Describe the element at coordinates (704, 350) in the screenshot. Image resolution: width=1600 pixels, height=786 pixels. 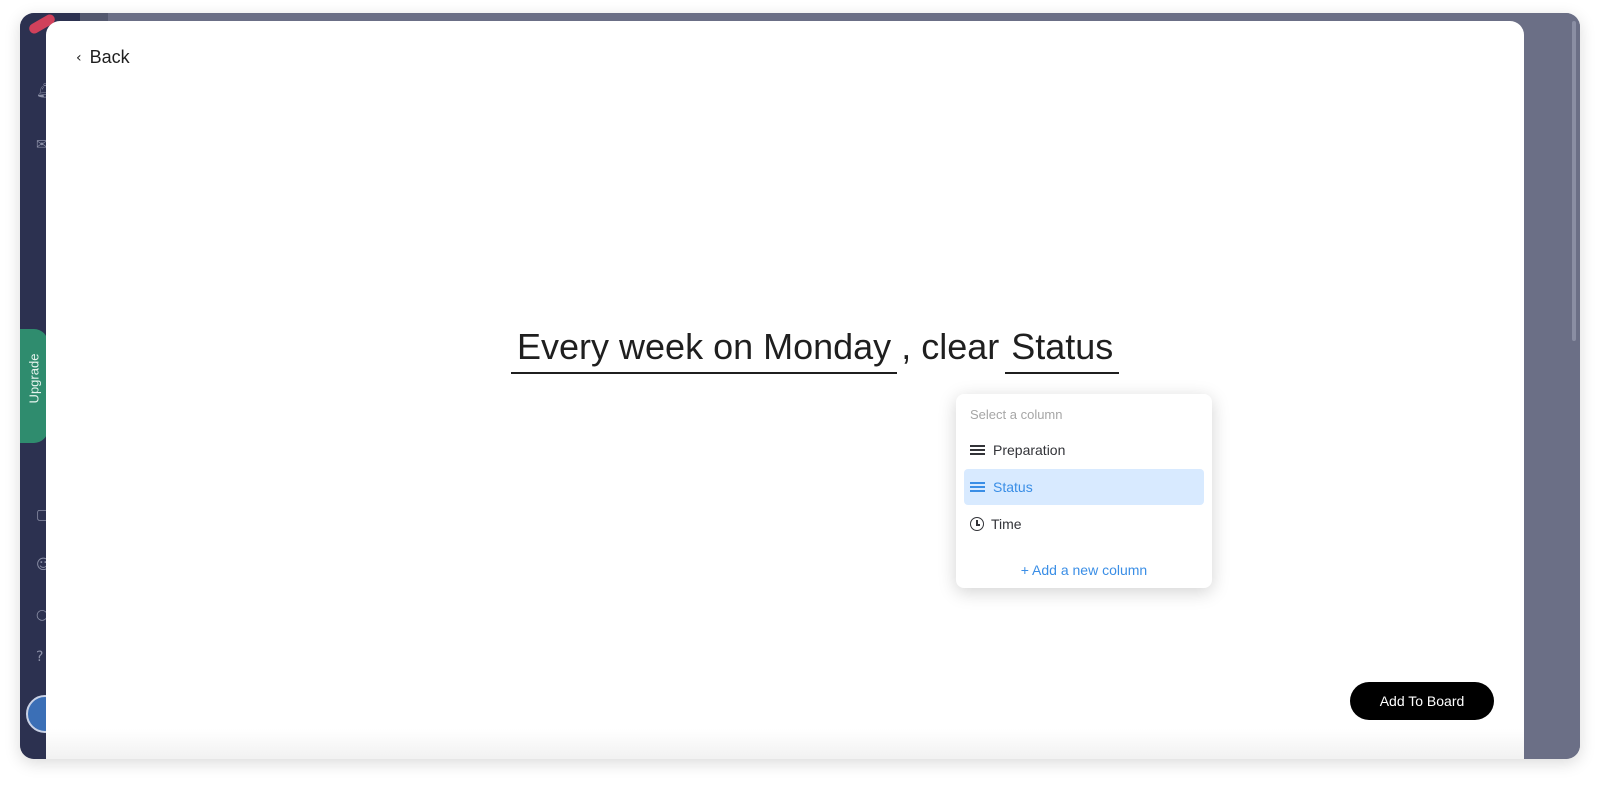
I see `trigger-token: Every week on Monday` at that location.